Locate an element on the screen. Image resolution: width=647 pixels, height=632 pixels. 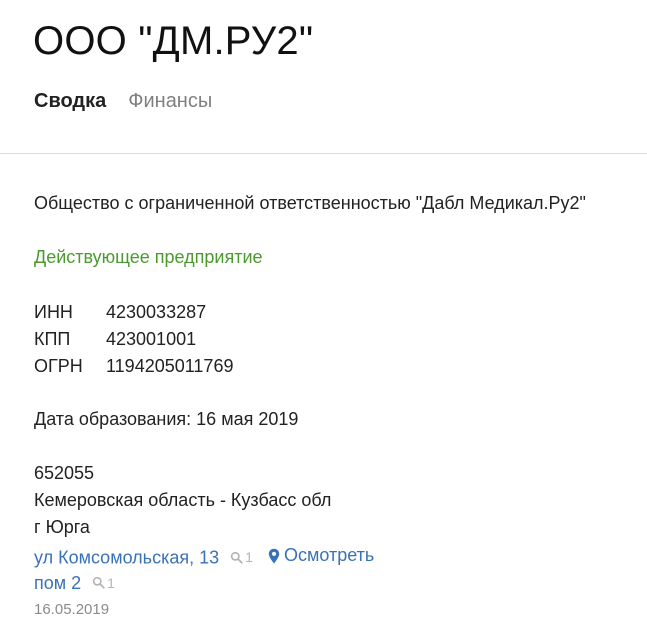
kpp-value: 423001001 is located at coordinates (151, 339).